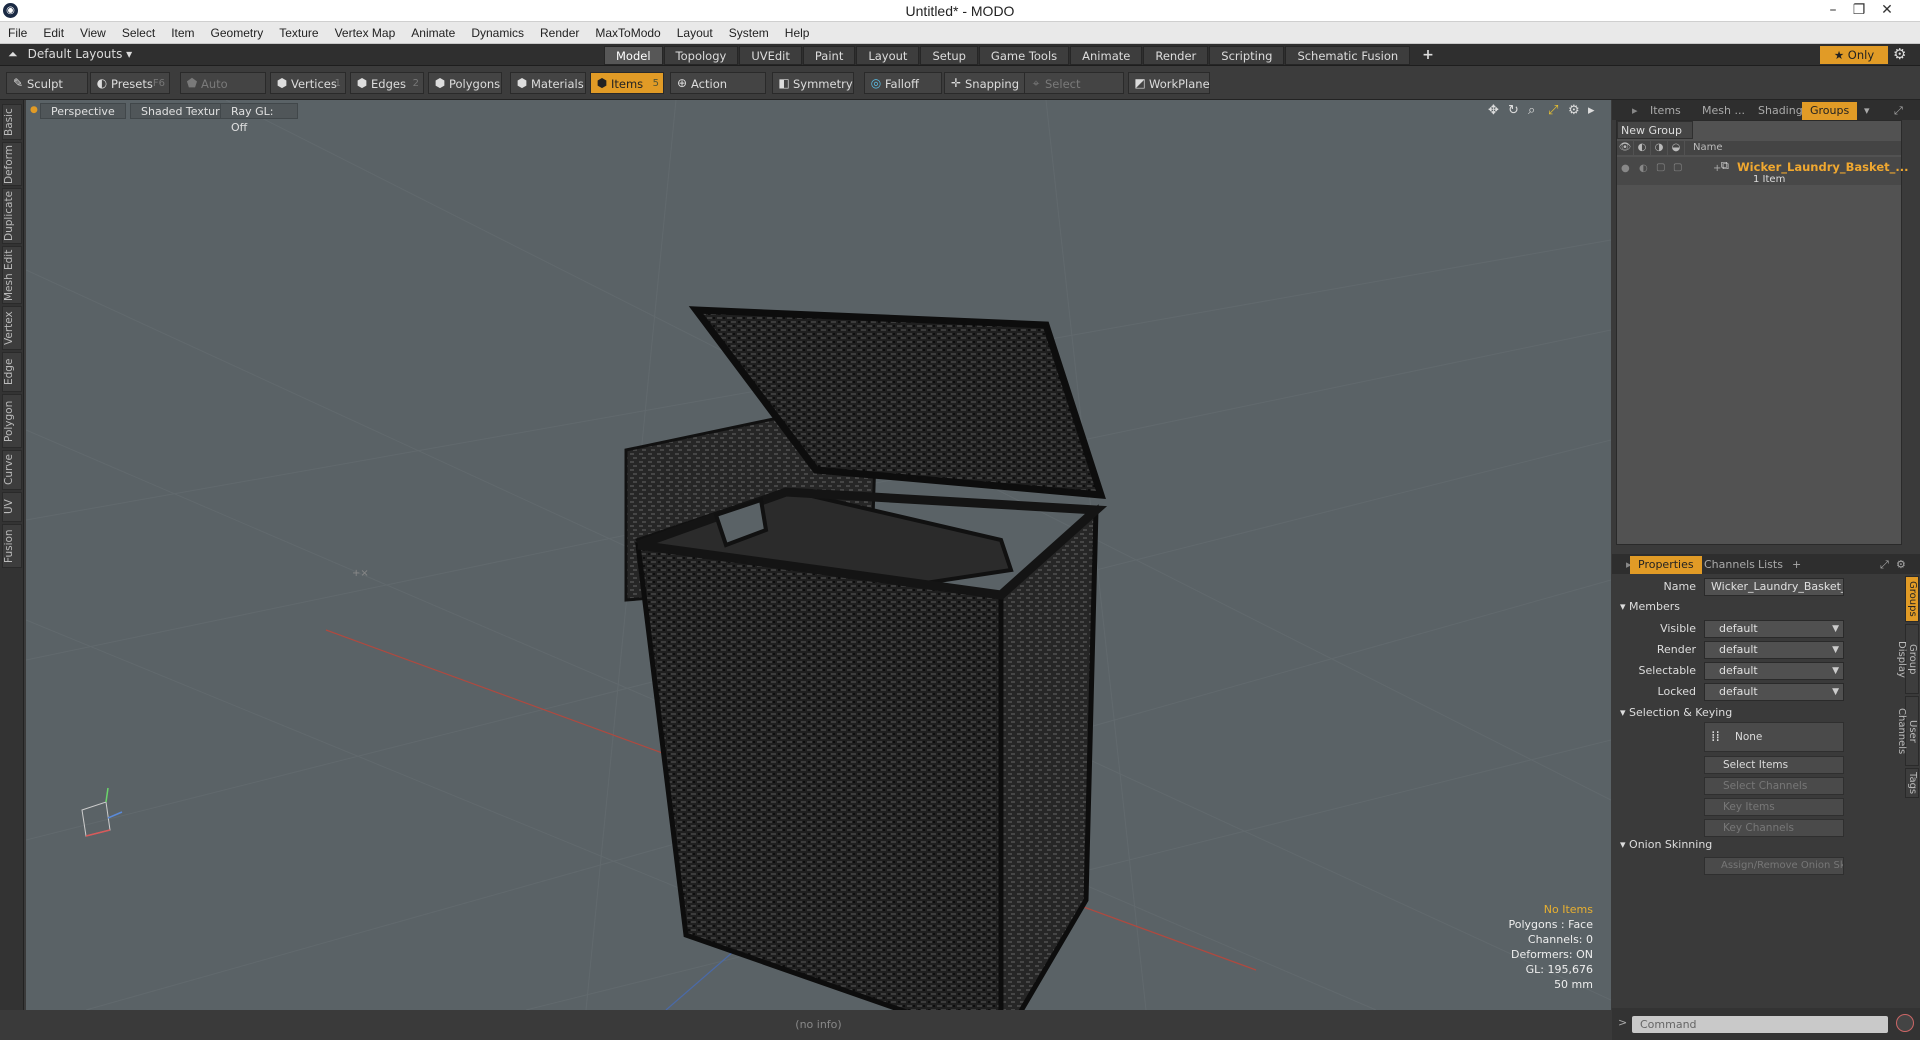 The height and width of the screenshot is (1040, 1920). Describe the element at coordinates (1774, 671) in the screenshot. I see `selectable-select: default ▼` at that location.